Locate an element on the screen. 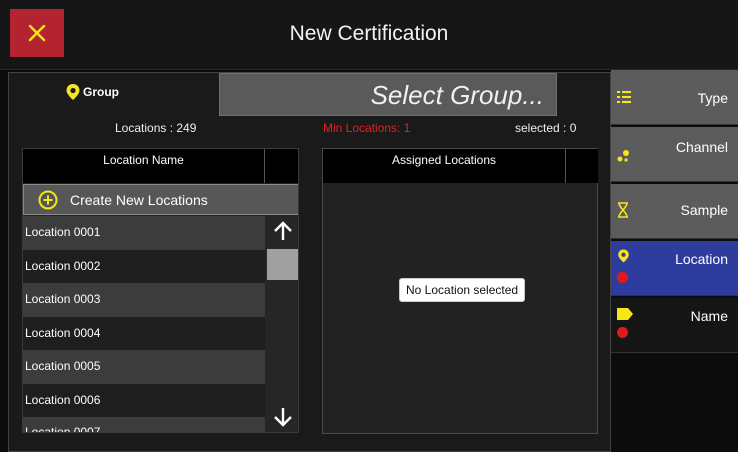 This screenshot has height=452, width=738. list-item: Location 0007 is located at coordinates (144, 424).